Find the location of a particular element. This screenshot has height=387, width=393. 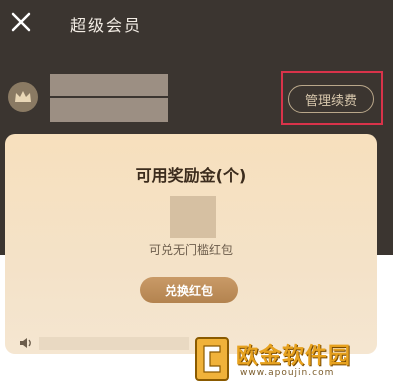

username-masked is located at coordinates (109, 85).